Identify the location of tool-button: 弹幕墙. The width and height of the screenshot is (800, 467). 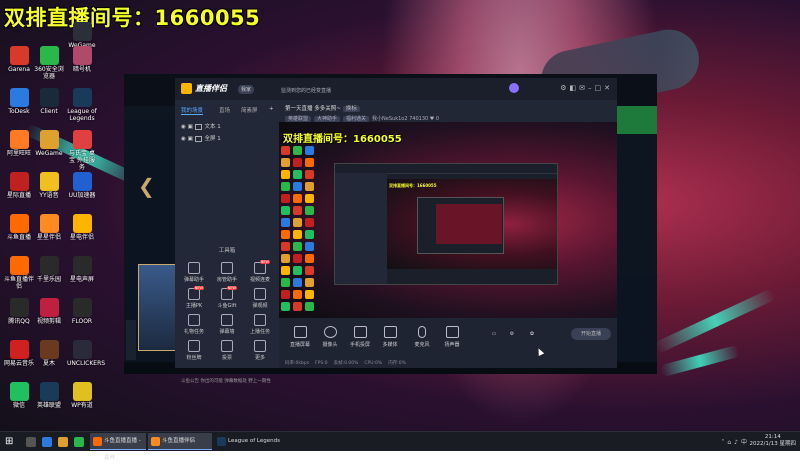
(227, 324).